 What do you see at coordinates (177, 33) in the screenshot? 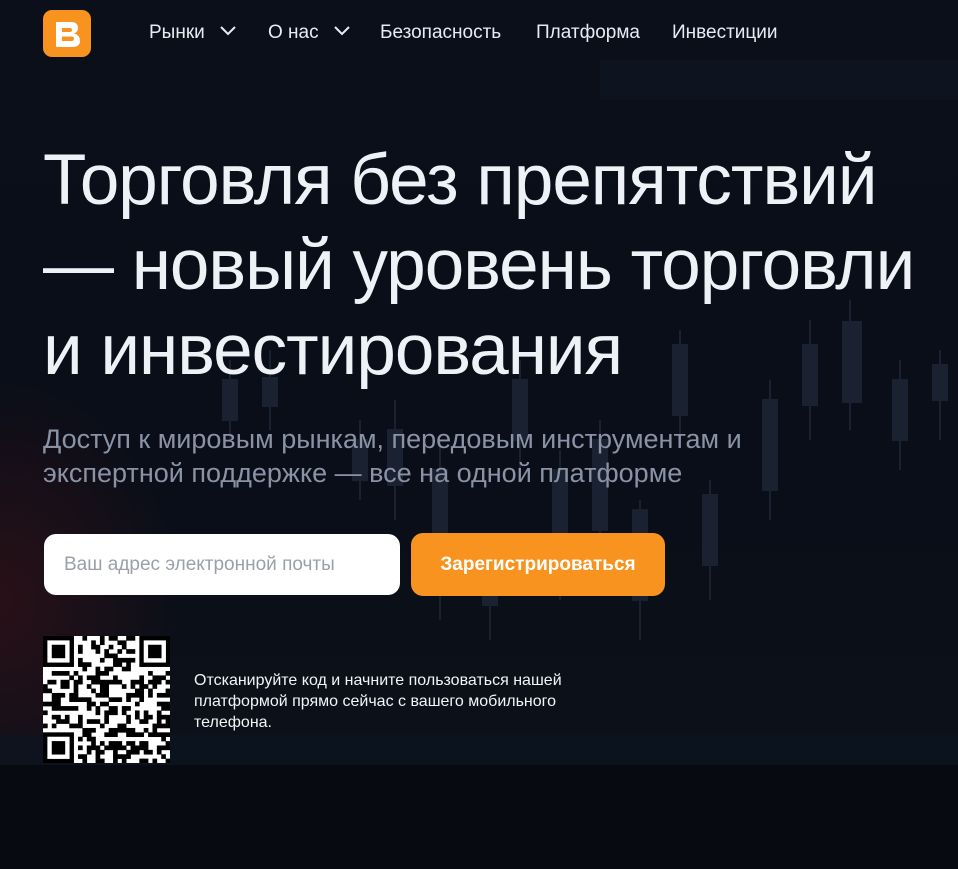
I see `nav-item-label: Рынки` at bounding box center [177, 33].